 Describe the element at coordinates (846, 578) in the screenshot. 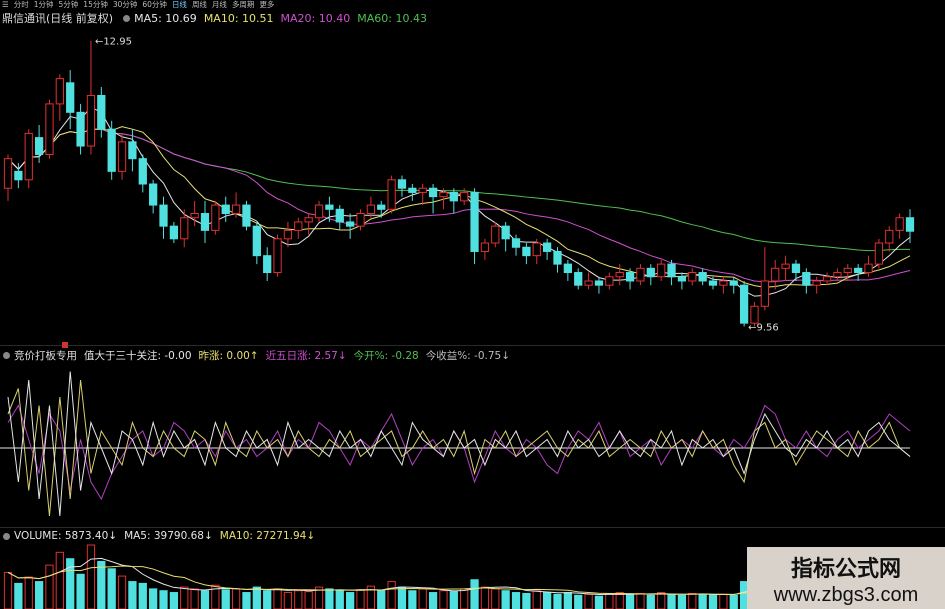

I see `watermark: 指标公式网 www.zbgs3.com` at that location.